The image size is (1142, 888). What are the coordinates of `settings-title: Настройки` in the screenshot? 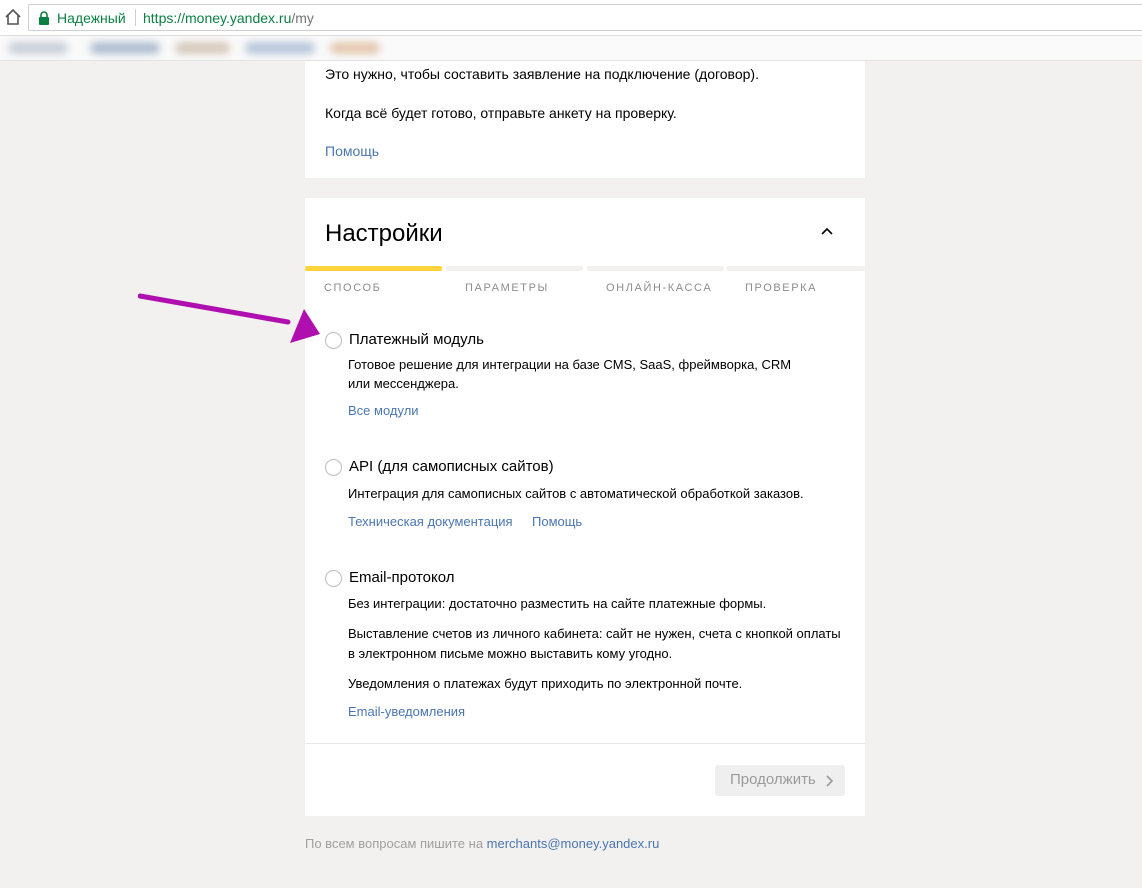 It's located at (384, 233).